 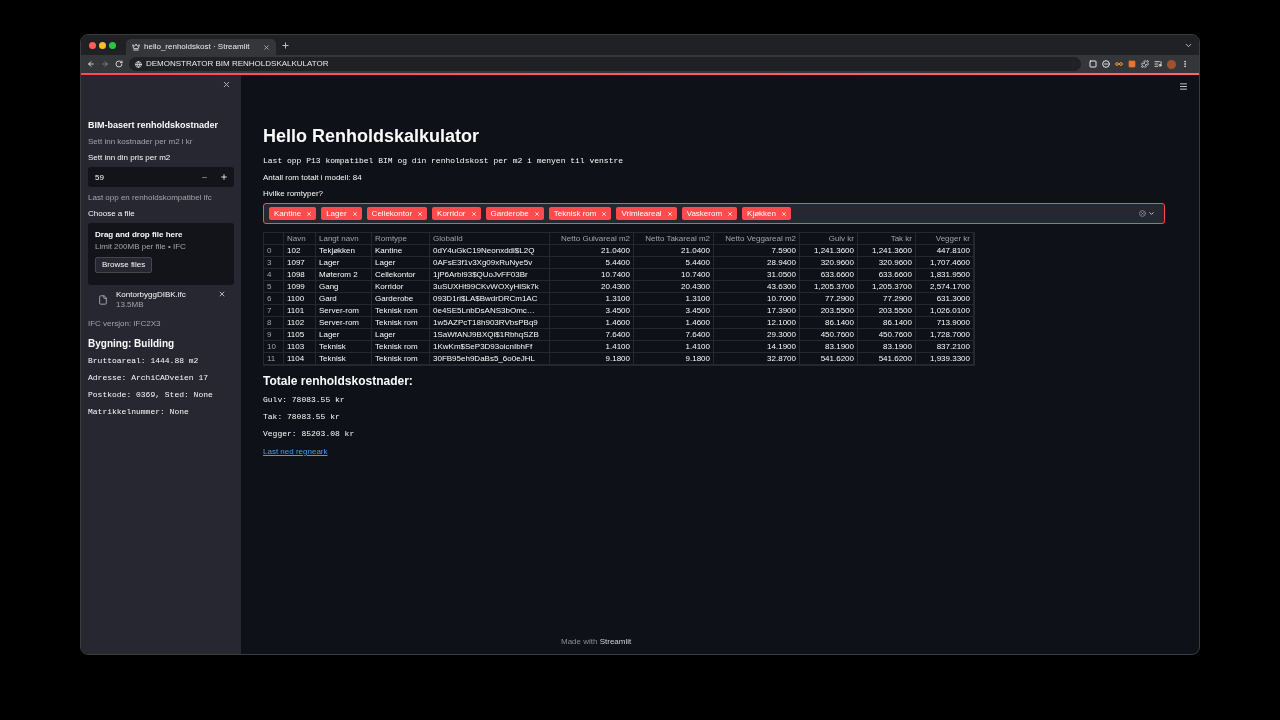 I want to click on table-cell: Teknisk, so click(x=332, y=346).